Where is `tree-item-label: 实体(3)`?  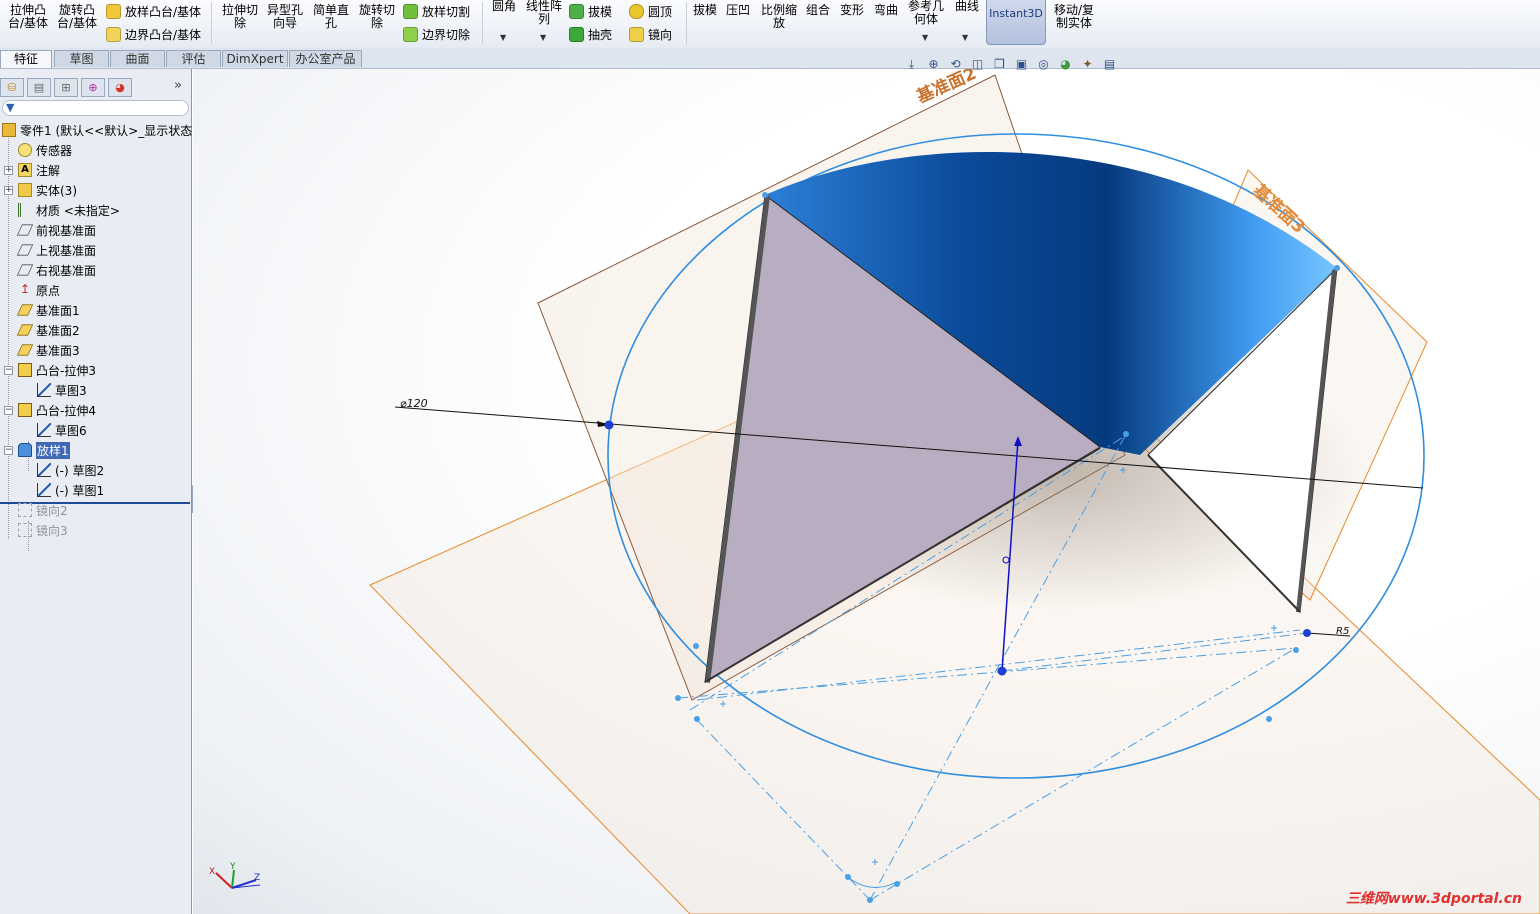 tree-item-label: 实体(3) is located at coordinates (56, 190).